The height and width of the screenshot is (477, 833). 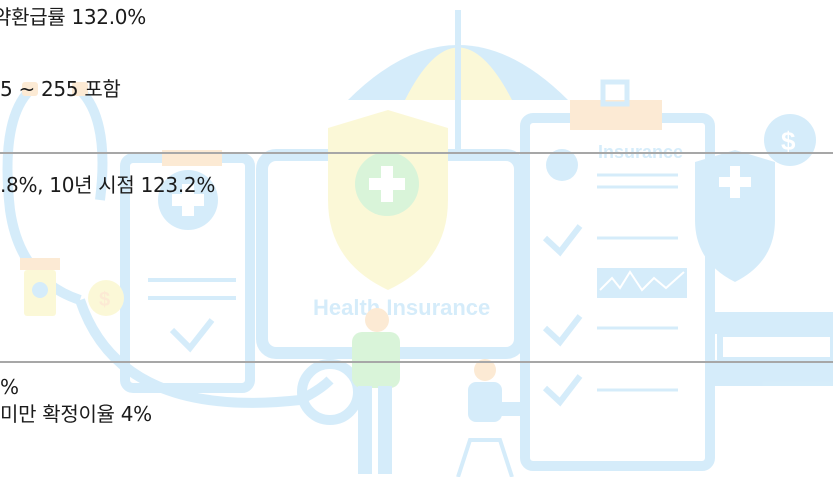 I want to click on refund-rate-text: 약환급률 132.0%, so click(x=73, y=17).